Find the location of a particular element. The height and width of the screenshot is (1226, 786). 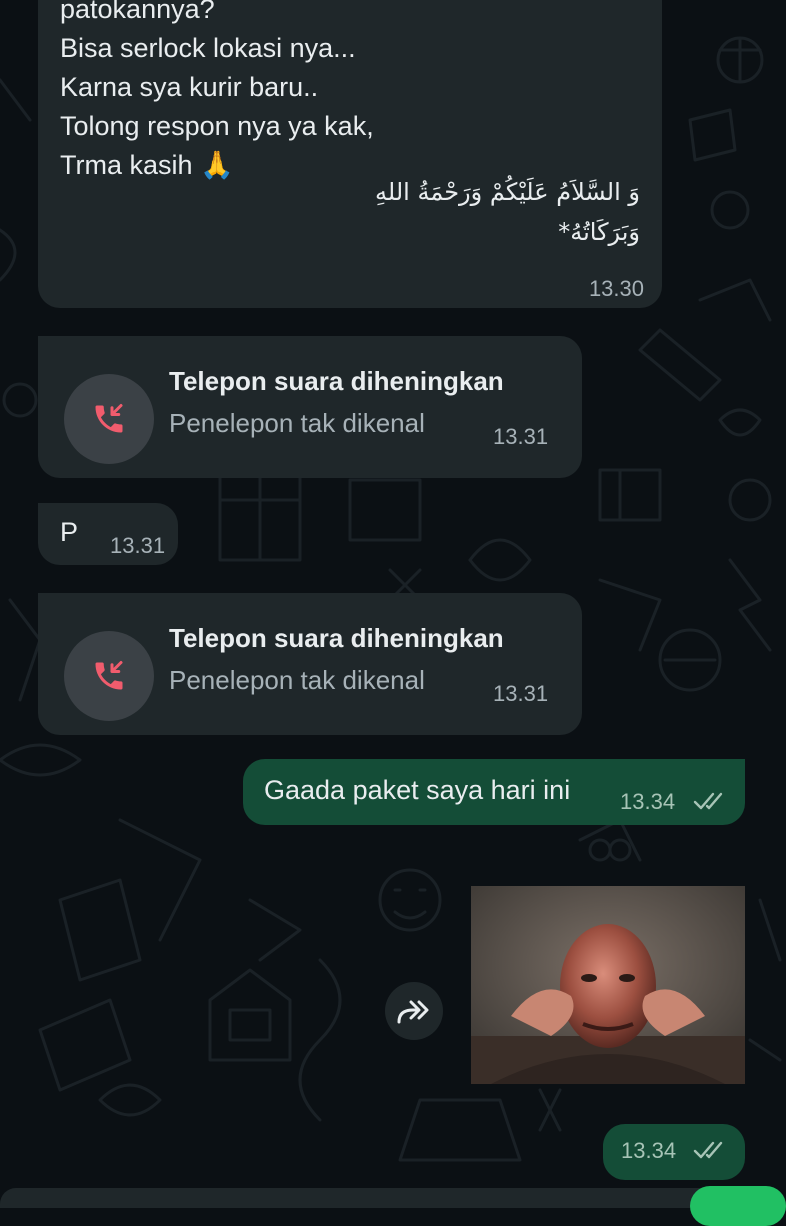

sticker-image is located at coordinates (608, 985).